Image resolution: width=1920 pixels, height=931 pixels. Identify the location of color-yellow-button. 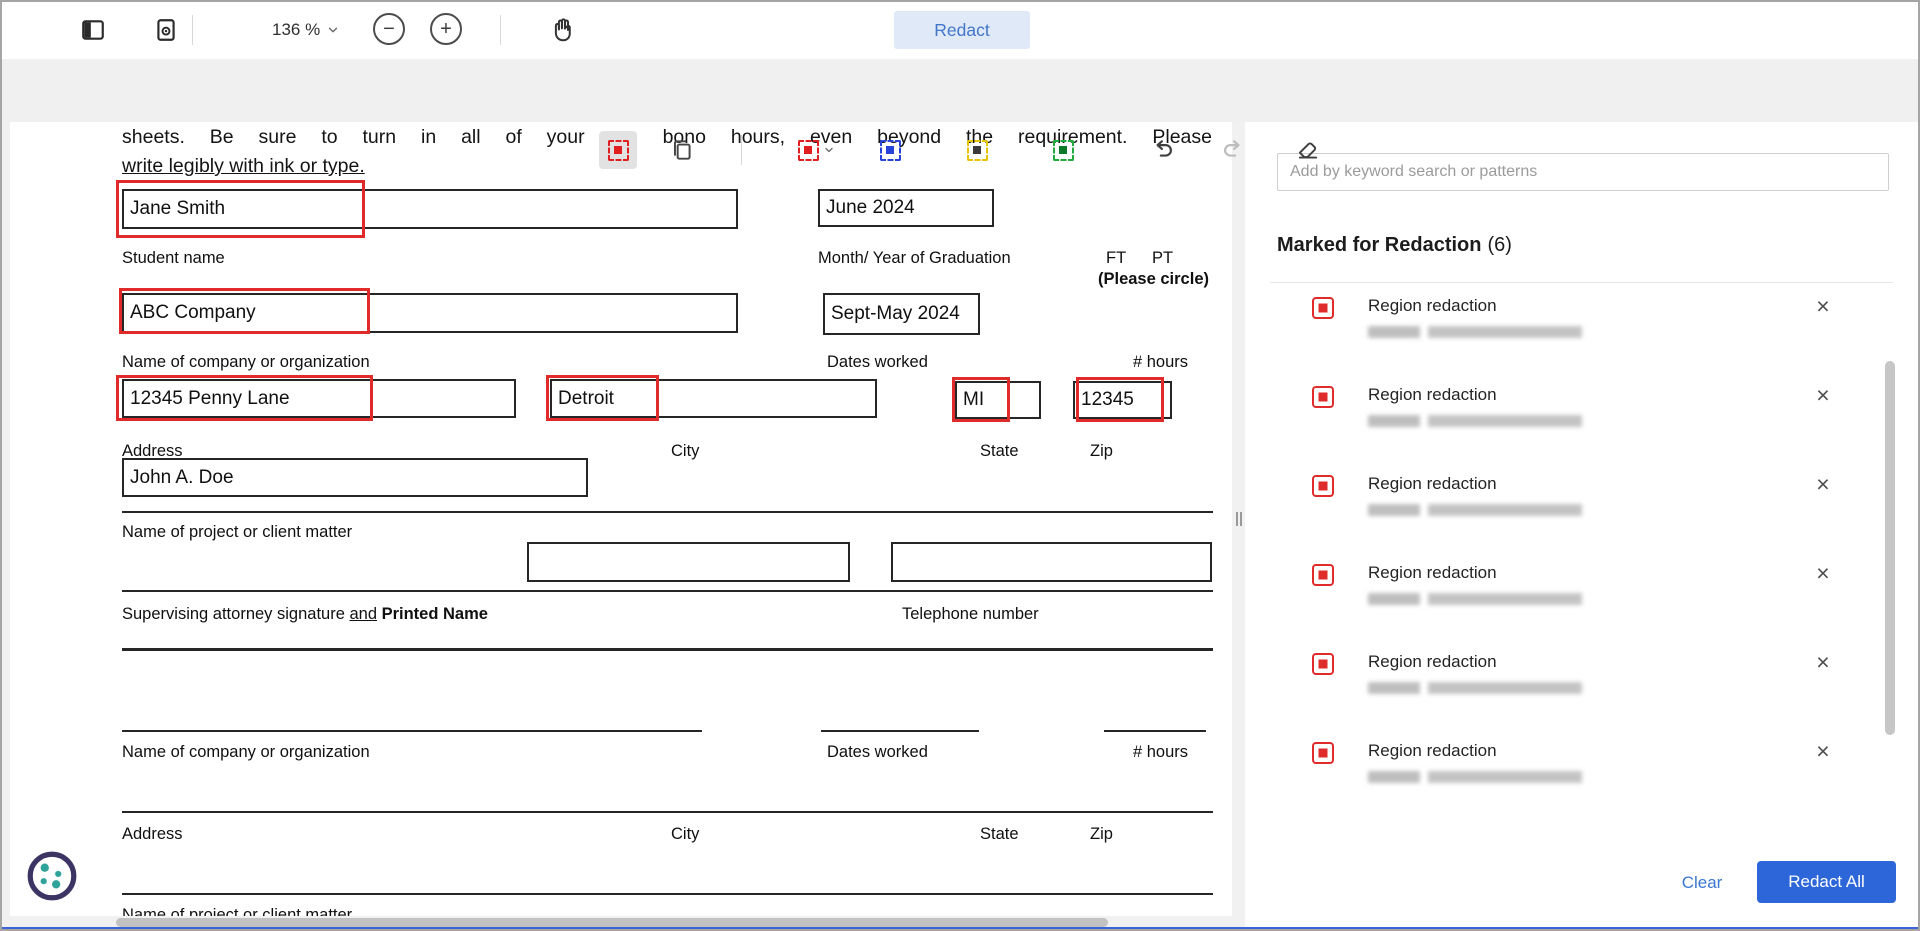
(977, 150).